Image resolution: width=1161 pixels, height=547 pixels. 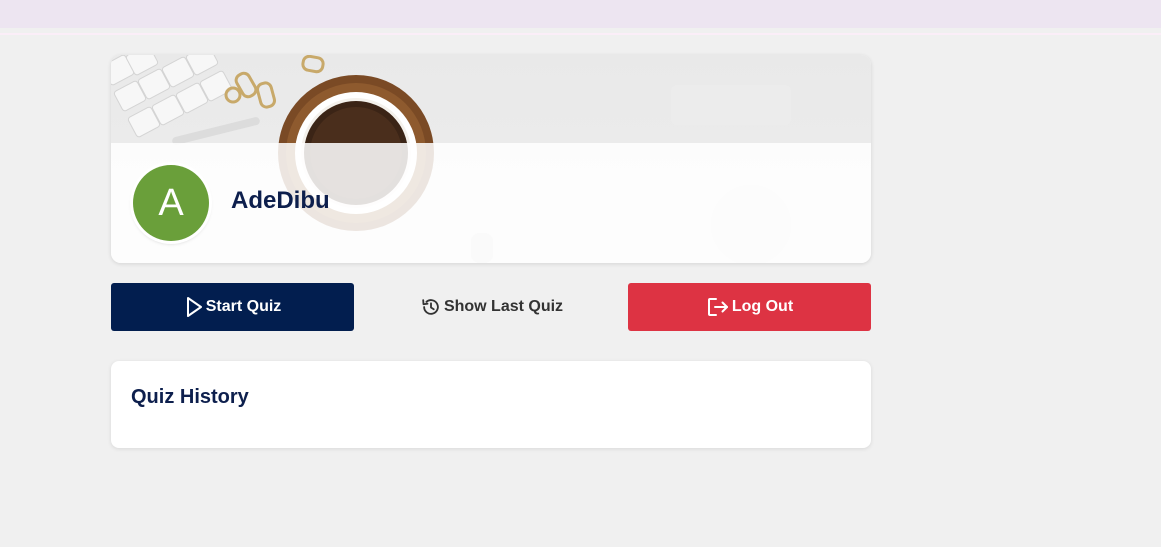 I want to click on show-last-quiz-label: Show Last Quiz, so click(x=503, y=306).